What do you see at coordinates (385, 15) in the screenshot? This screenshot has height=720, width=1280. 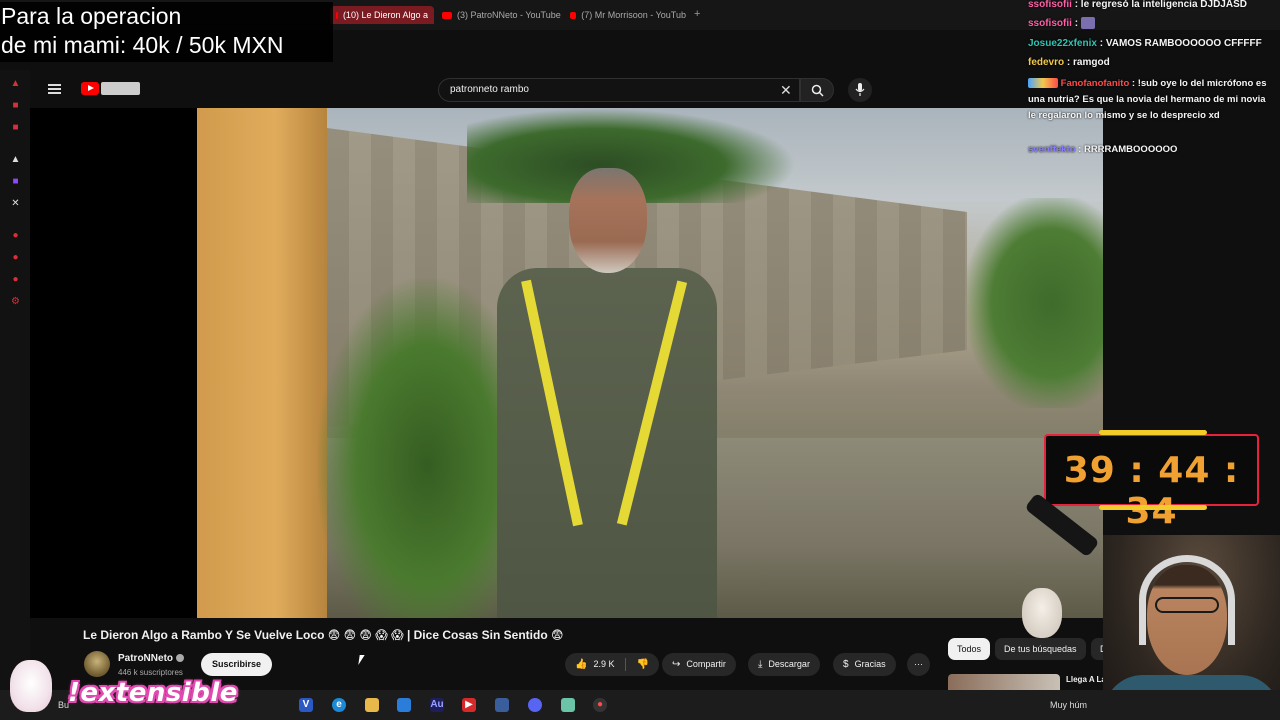 I see `tab-label: (10) Le Dieron Algo a` at bounding box center [385, 15].